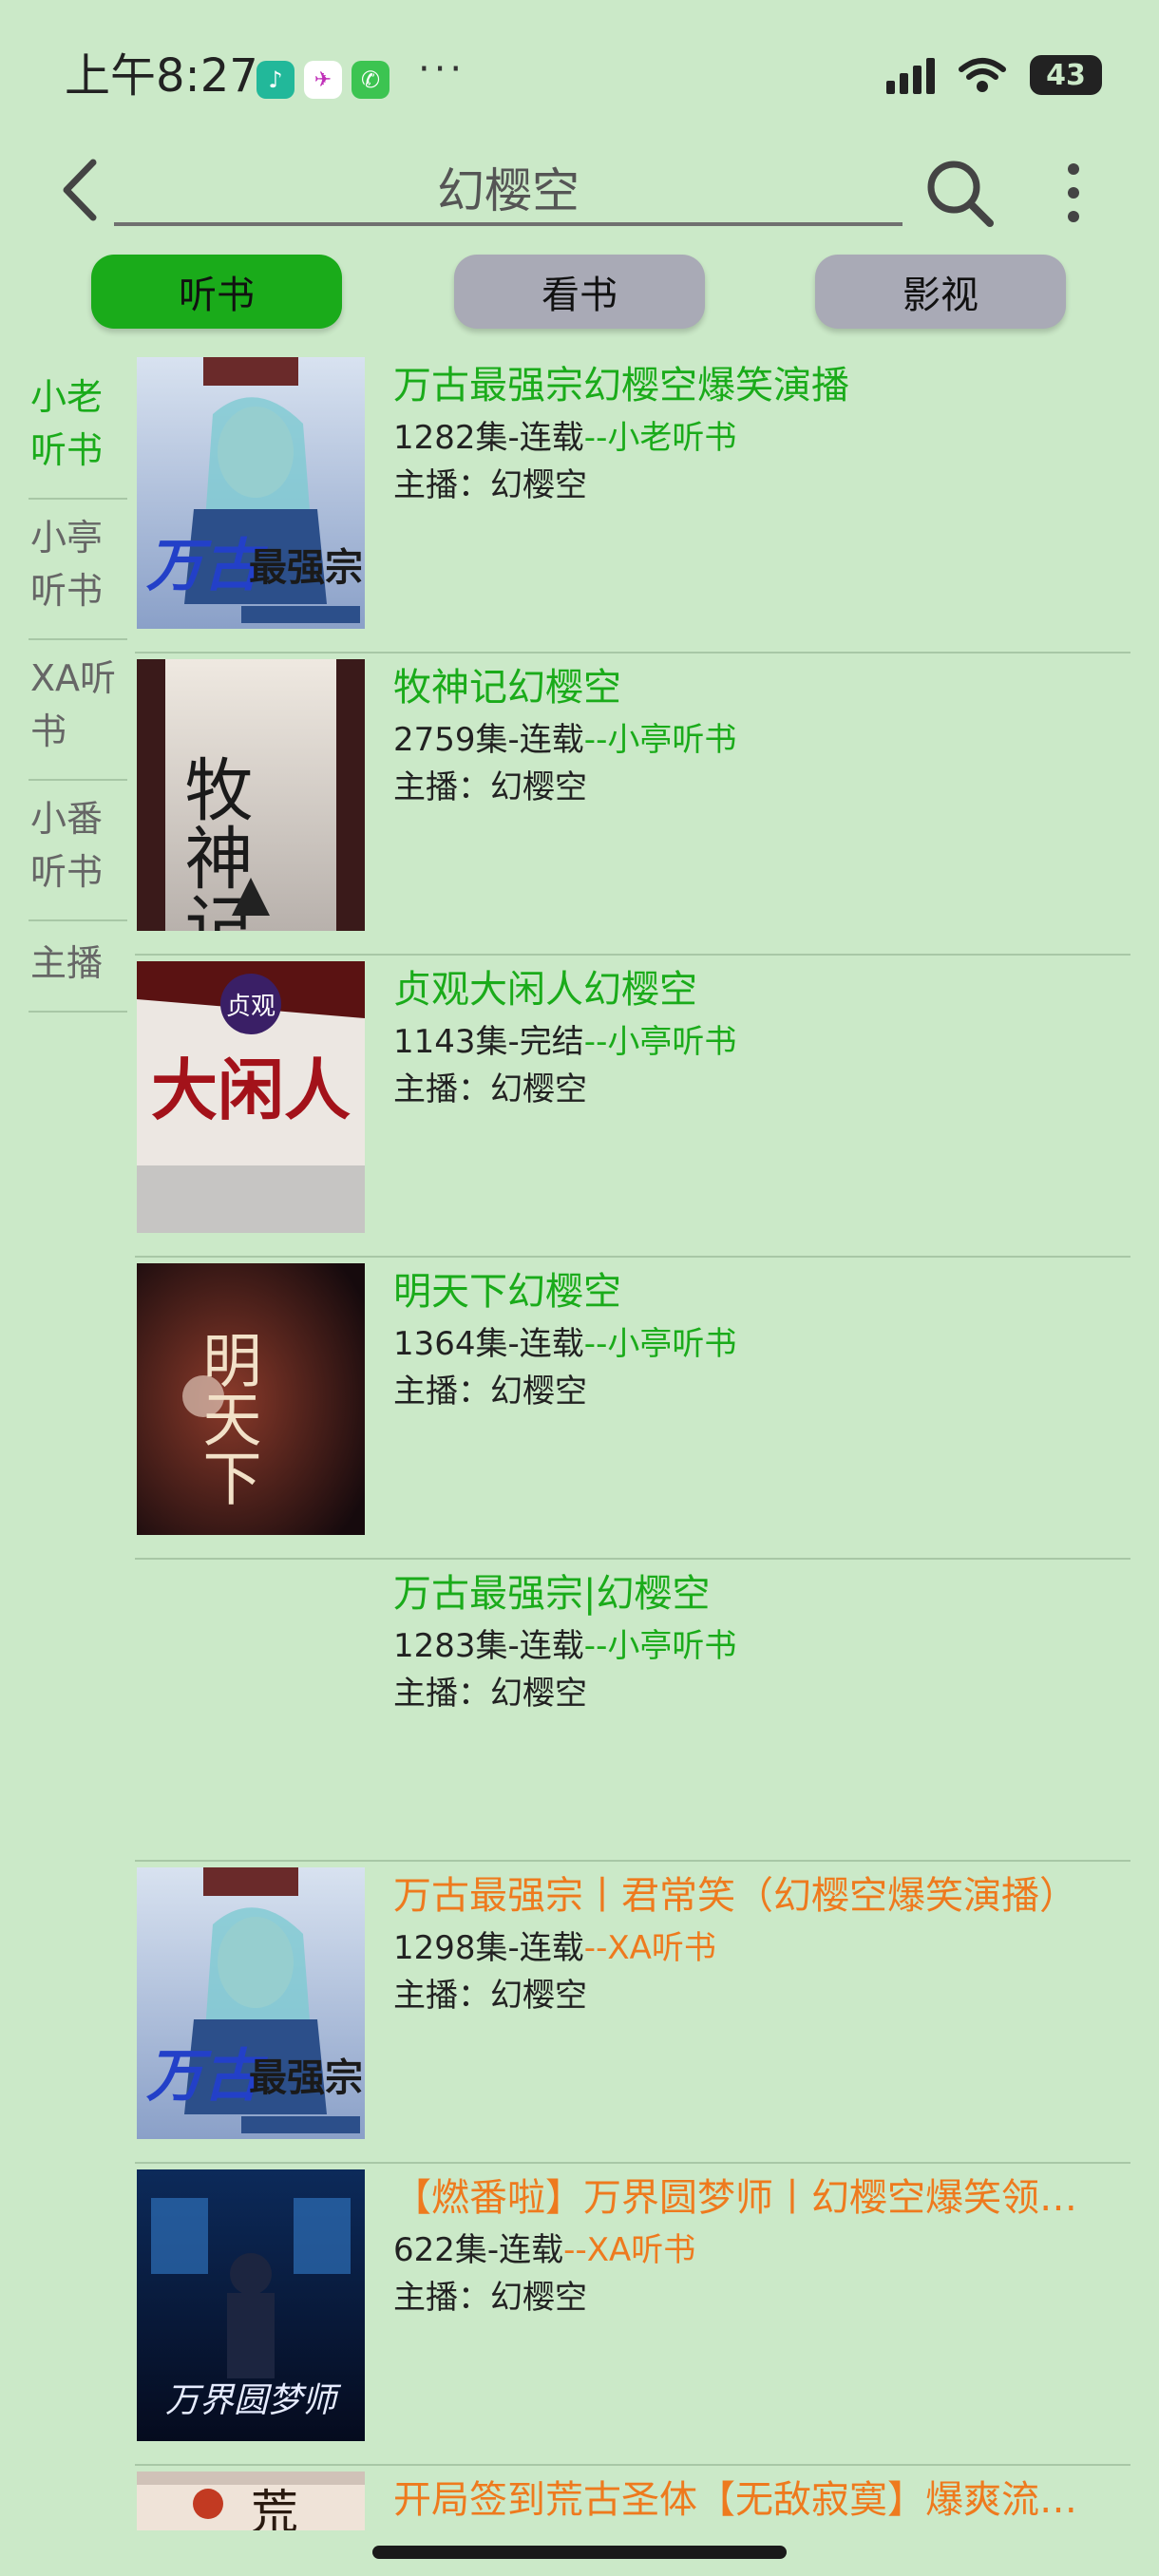 The image size is (1159, 2576). Describe the element at coordinates (759, 385) in the screenshot. I see `book-title: 万古最强宗幻樱空爆笑演播` at that location.